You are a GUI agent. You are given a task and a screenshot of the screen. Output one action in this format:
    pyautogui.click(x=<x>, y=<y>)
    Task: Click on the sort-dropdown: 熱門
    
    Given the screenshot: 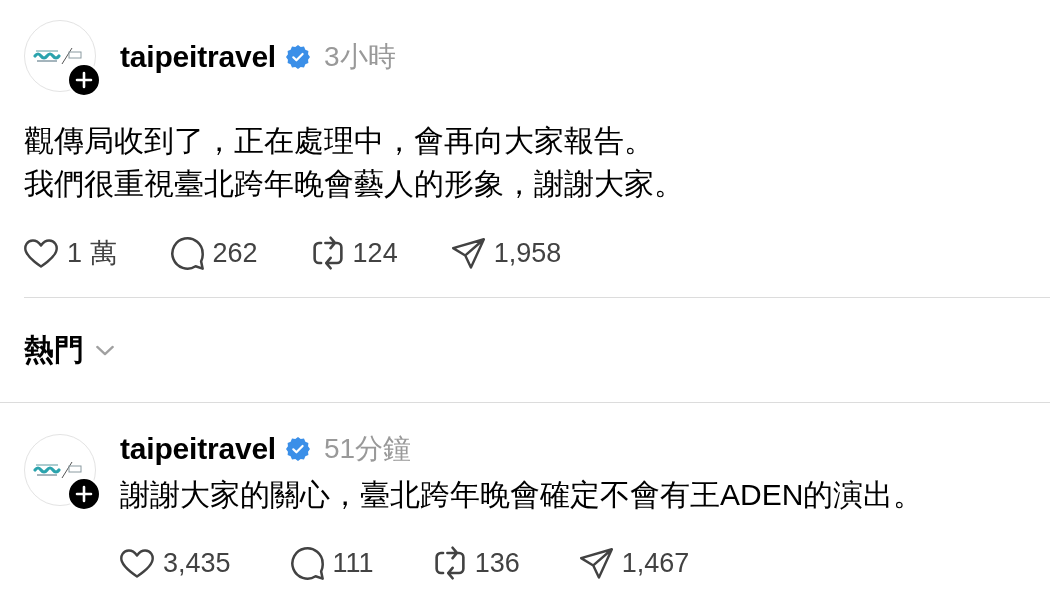 What is the action you would take?
    pyautogui.click(x=69, y=350)
    